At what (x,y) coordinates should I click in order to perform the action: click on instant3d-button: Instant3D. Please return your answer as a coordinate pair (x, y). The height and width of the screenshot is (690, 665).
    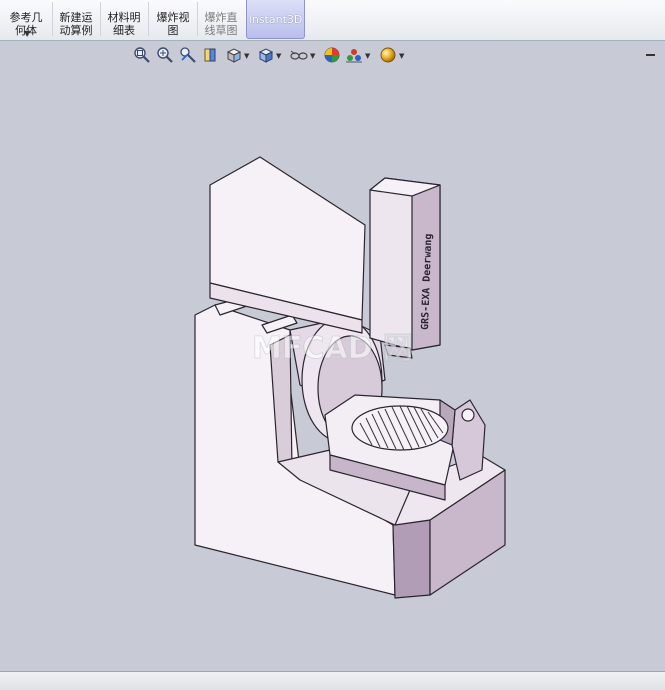
    Looking at the image, I should click on (275, 19).